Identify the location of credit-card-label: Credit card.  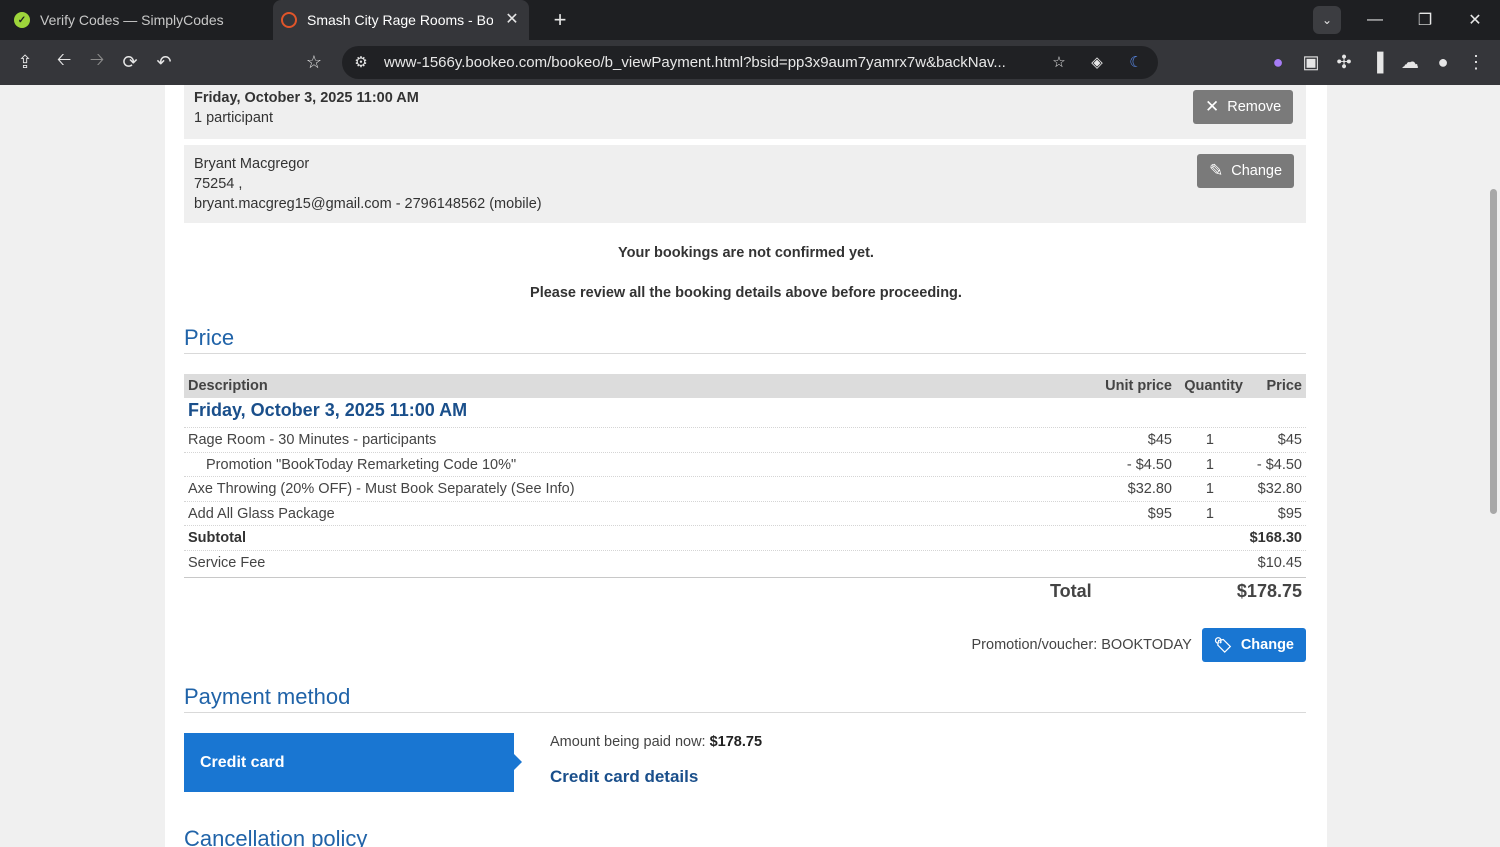
(242, 762).